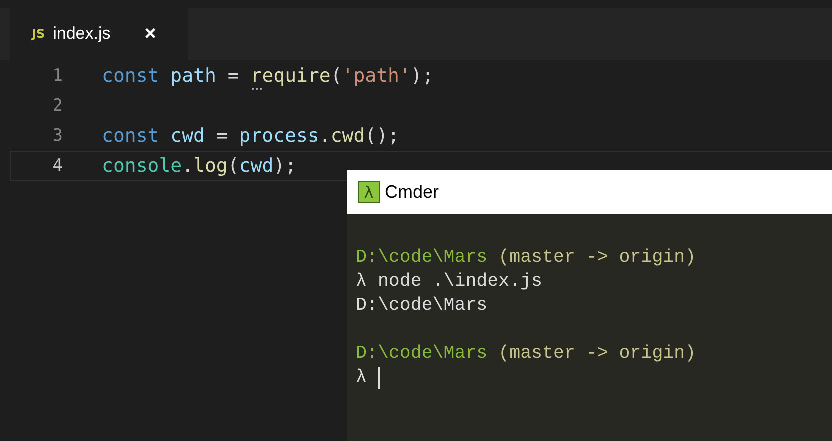 The image size is (832, 441). I want to click on code-line: const cwd = process.cwd();, so click(251, 136).